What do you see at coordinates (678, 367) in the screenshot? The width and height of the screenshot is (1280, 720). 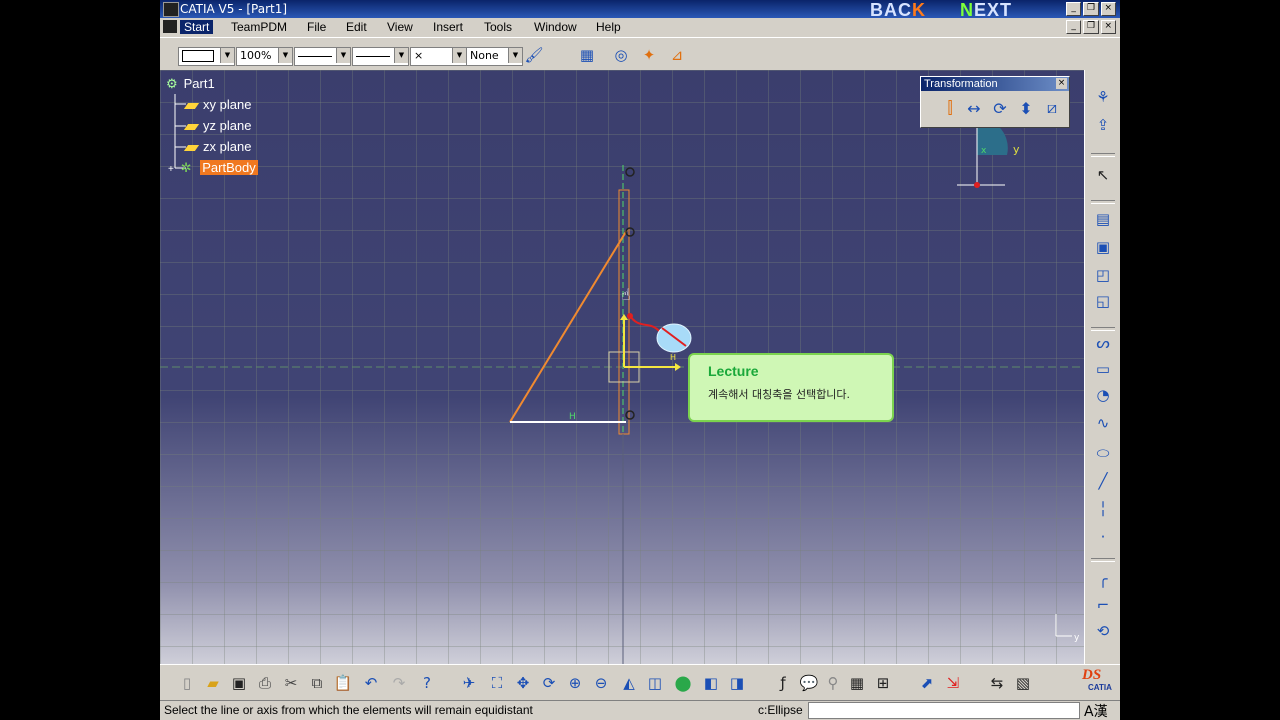 I see `h-axis-arrowhead` at bounding box center [678, 367].